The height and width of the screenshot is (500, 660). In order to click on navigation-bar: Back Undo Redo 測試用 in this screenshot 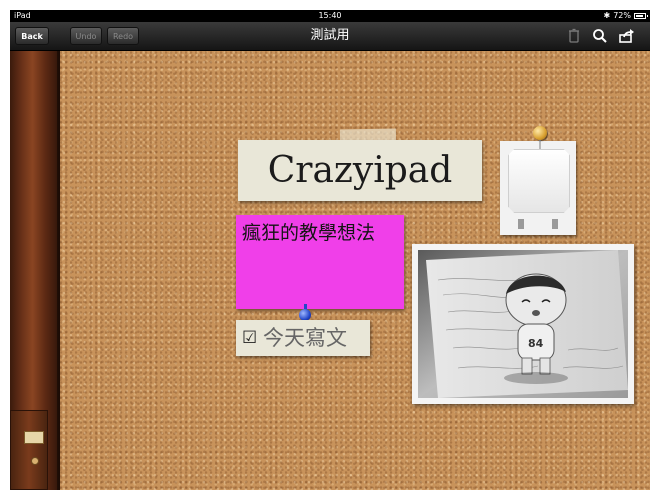, I will do `click(330, 36)`.